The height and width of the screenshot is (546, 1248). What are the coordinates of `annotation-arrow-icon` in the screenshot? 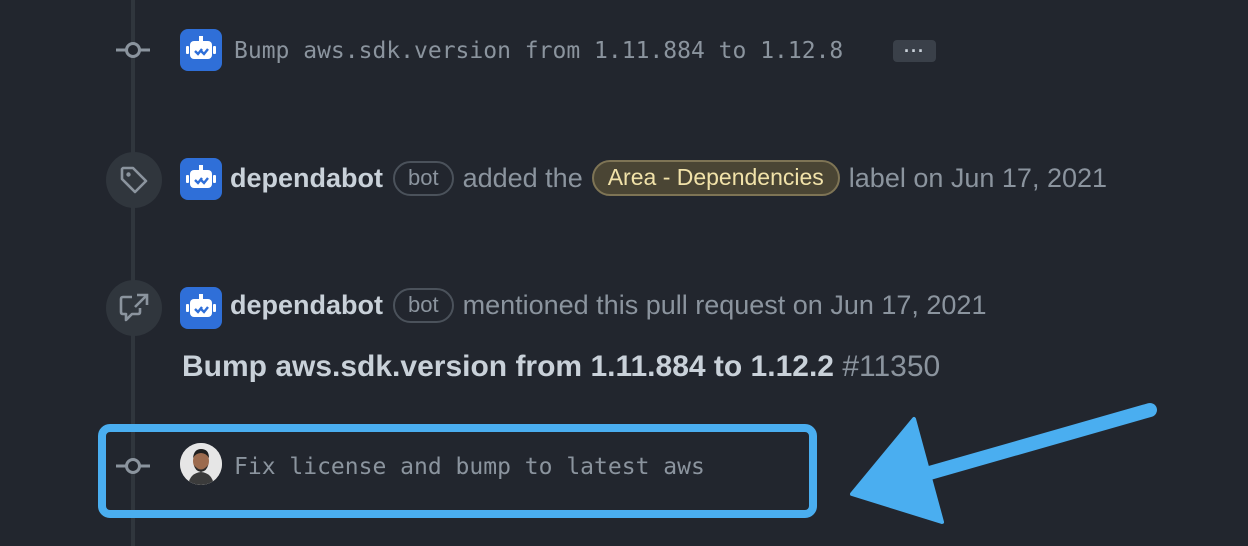 It's located at (1003, 463).